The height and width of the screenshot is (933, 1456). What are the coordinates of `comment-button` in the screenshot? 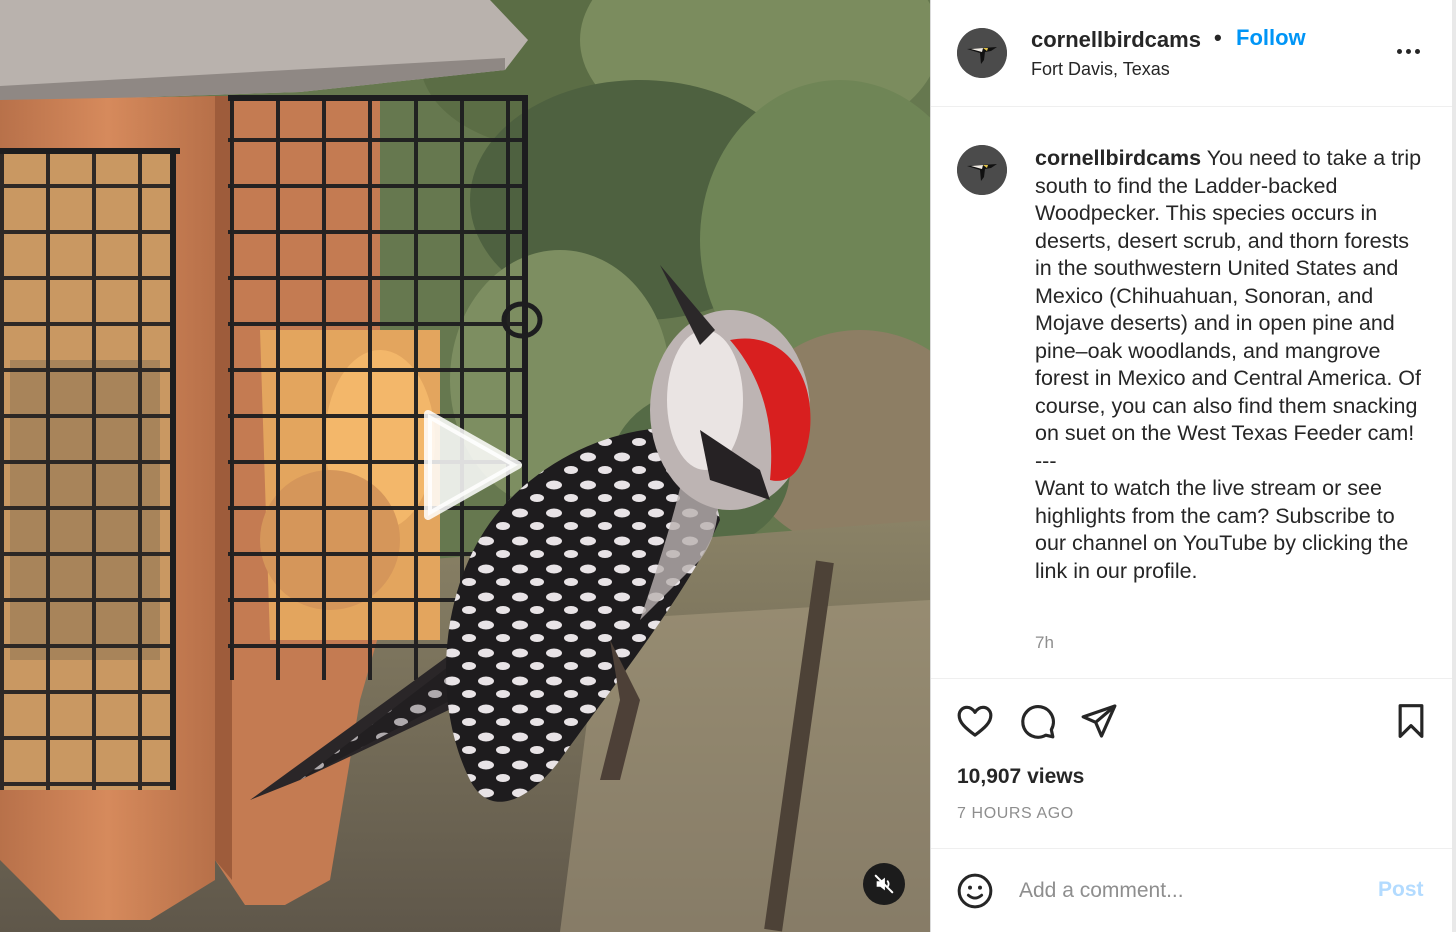 It's located at (1037, 721).